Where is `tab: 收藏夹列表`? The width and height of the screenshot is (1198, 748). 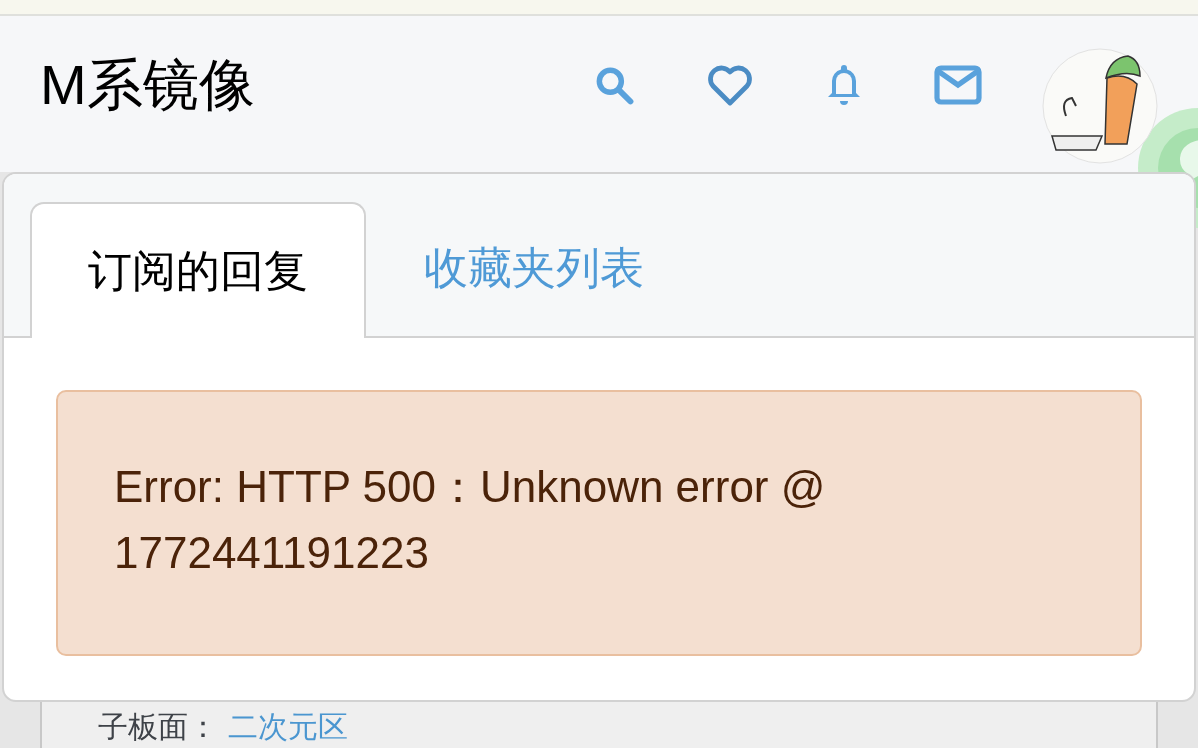 tab: 收藏夹列表 is located at coordinates (534, 268).